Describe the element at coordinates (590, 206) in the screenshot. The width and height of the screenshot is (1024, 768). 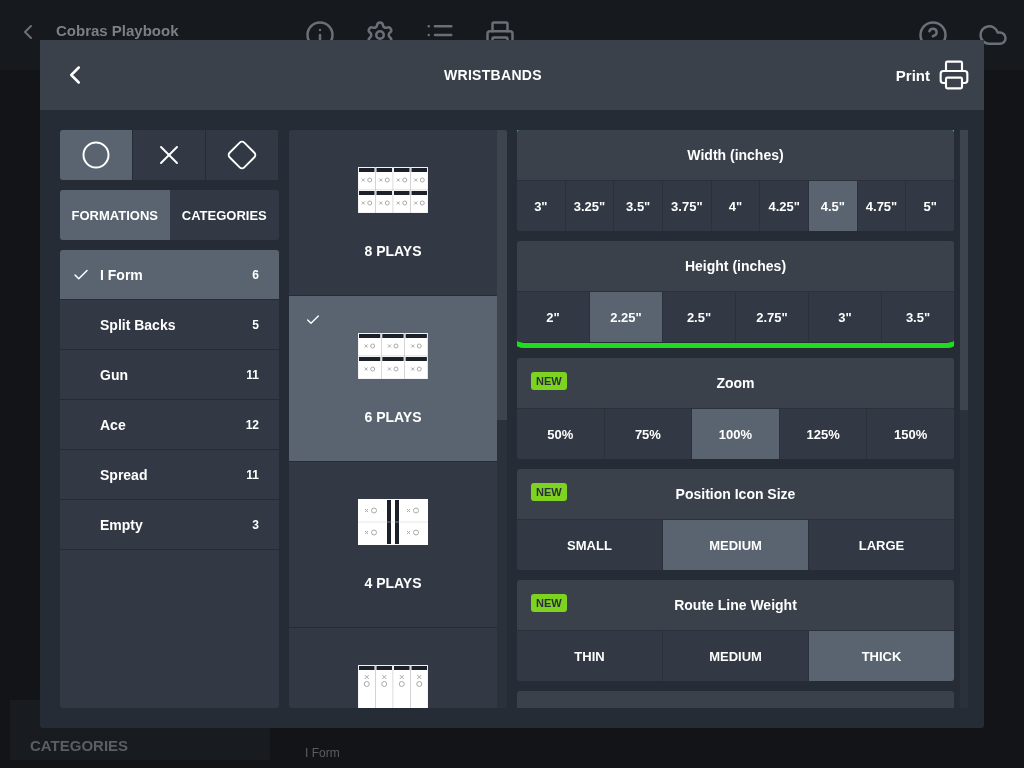
I see `option-button: 3.25"` at that location.